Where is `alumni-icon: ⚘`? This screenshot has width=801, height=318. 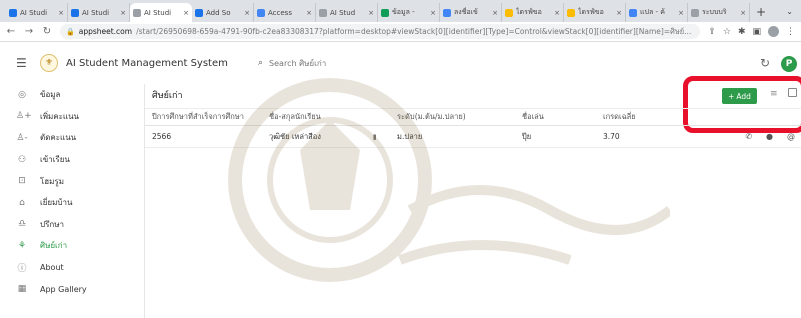
alumni-icon: ⚘ is located at coordinates (22, 245).